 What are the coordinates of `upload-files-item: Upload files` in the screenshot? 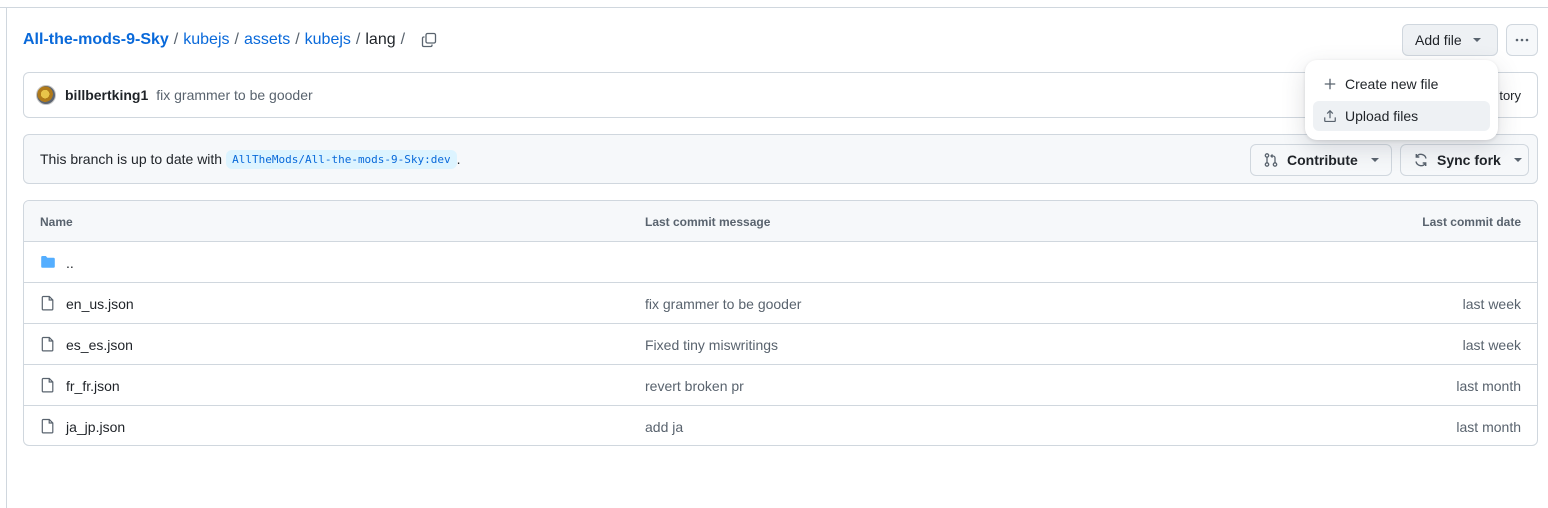 It's located at (1401, 116).